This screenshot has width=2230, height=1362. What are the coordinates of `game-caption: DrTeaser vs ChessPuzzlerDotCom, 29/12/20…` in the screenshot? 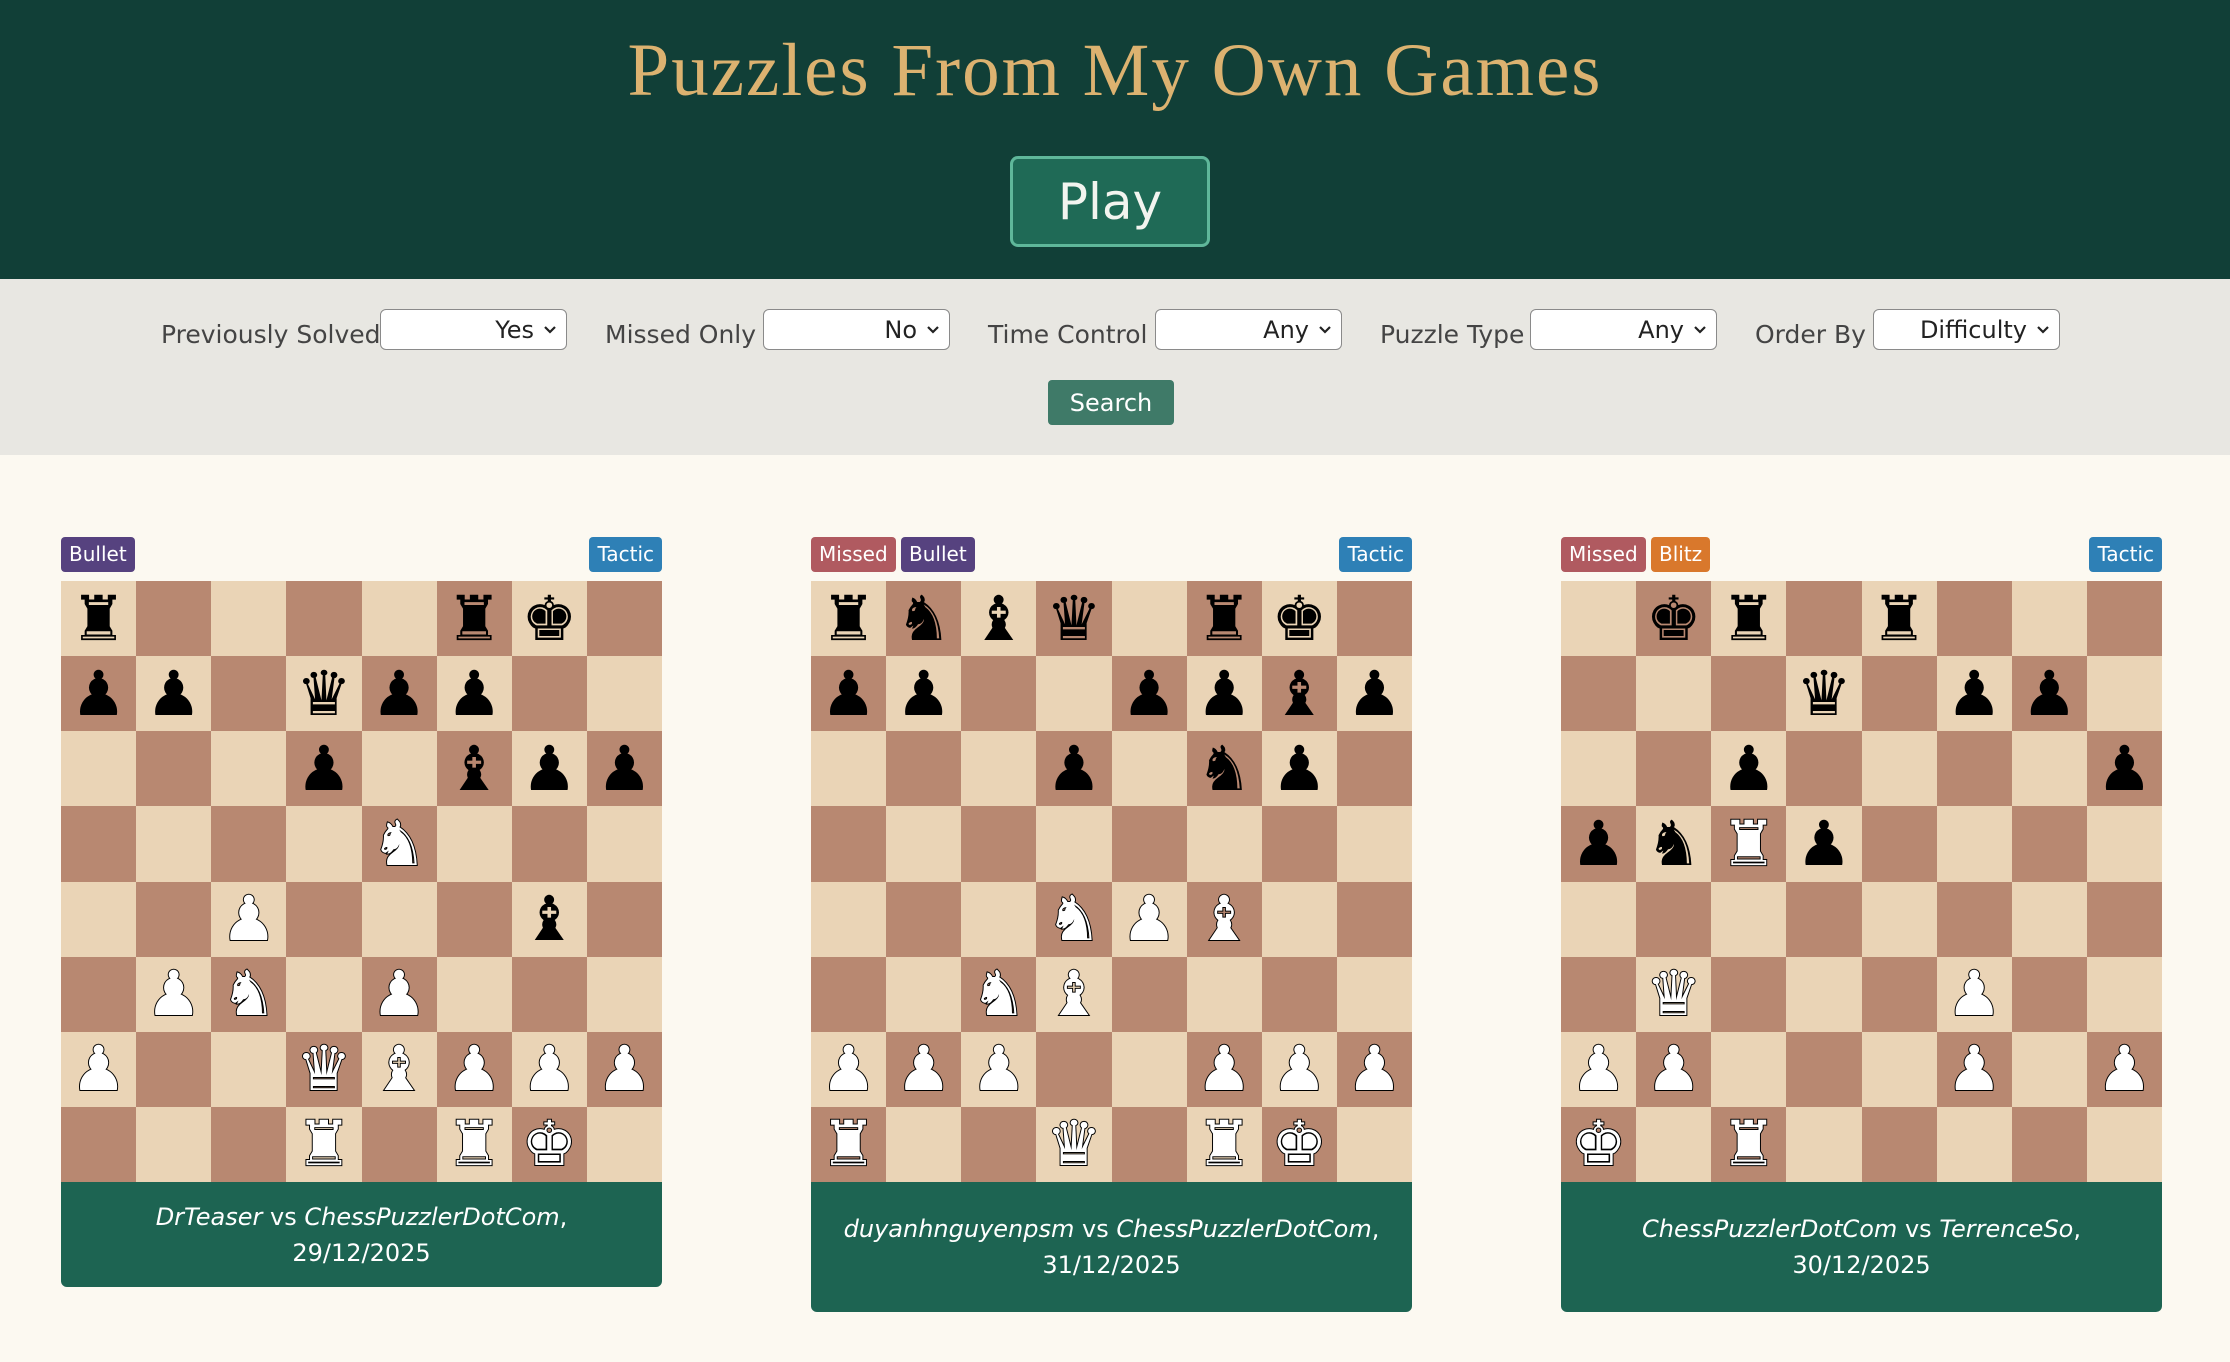 It's located at (361, 1234).